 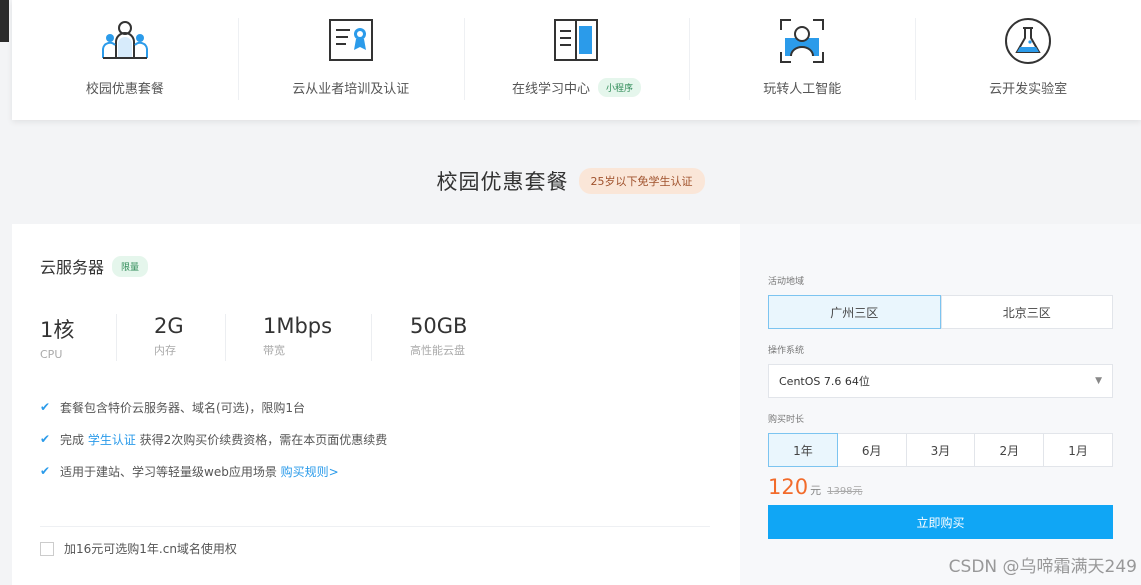 What do you see at coordinates (376, 407) in the screenshot?
I see `feature-item: ✔ 套餐包含特价云服务器、域名(可选)，限购1台` at bounding box center [376, 407].